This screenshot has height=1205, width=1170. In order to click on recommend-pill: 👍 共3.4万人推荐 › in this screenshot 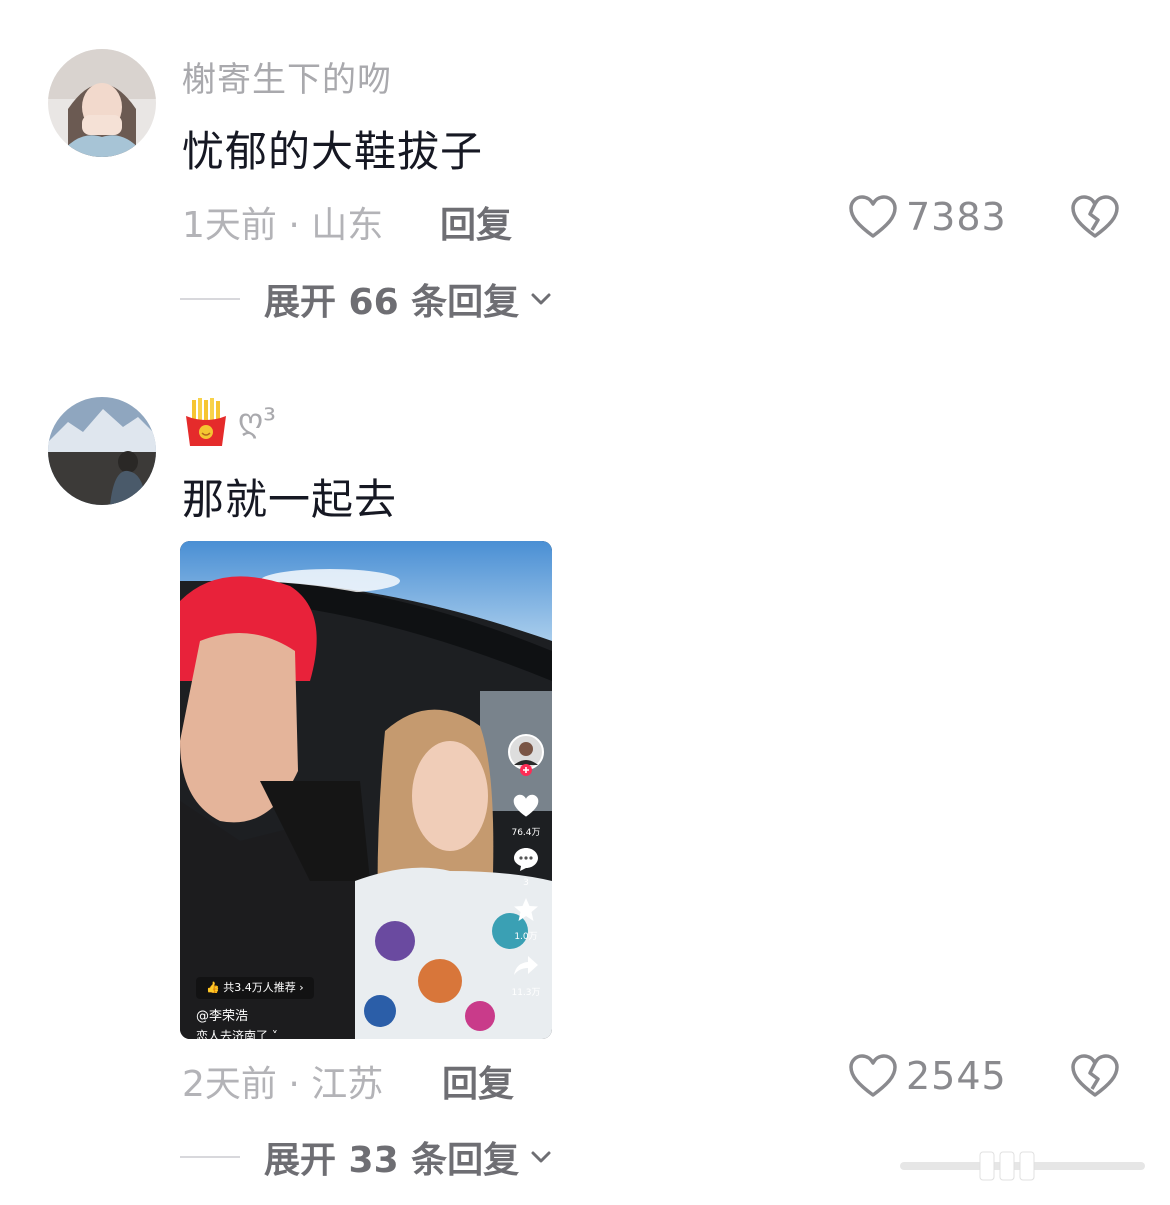, I will do `click(255, 988)`.